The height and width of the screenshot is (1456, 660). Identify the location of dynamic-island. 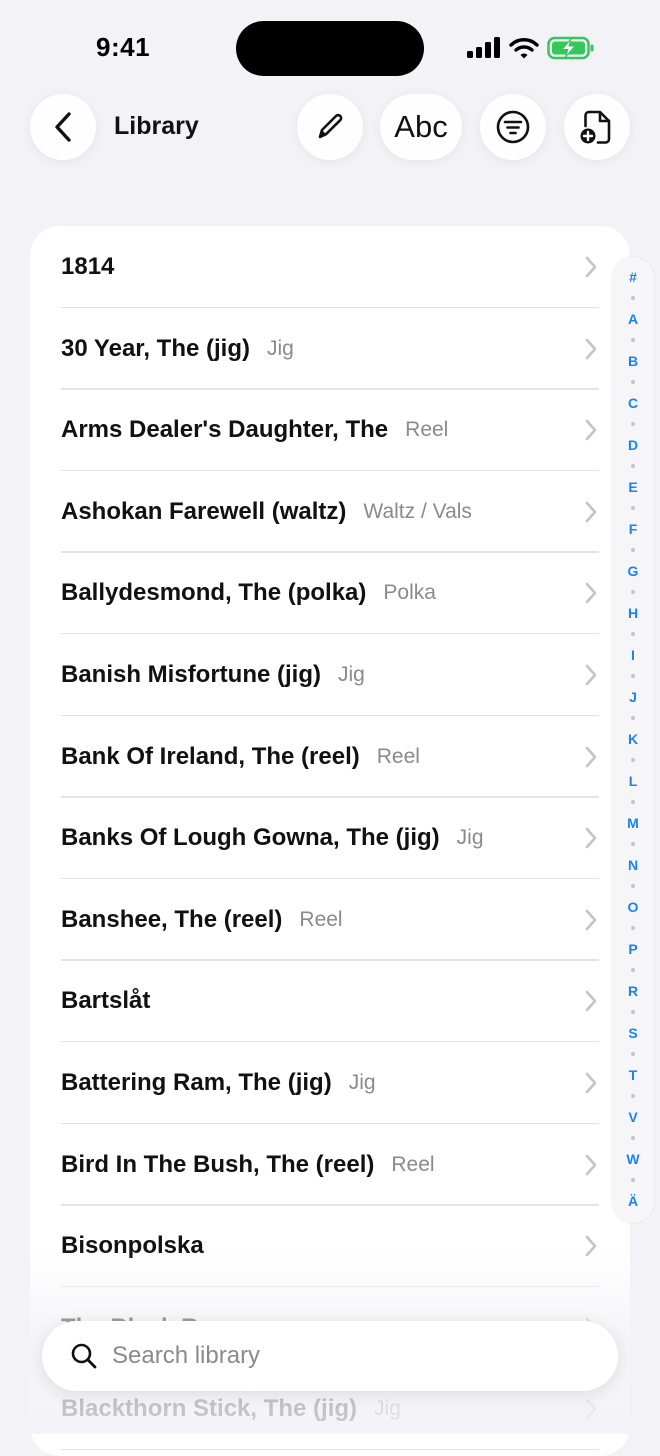
(330, 48).